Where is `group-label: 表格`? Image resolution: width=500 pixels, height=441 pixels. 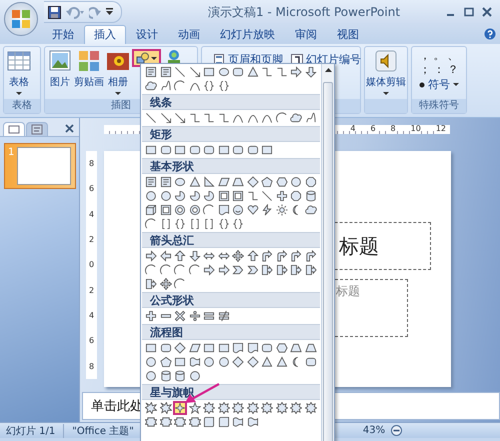 group-label: 表格 is located at coordinates (22, 106).